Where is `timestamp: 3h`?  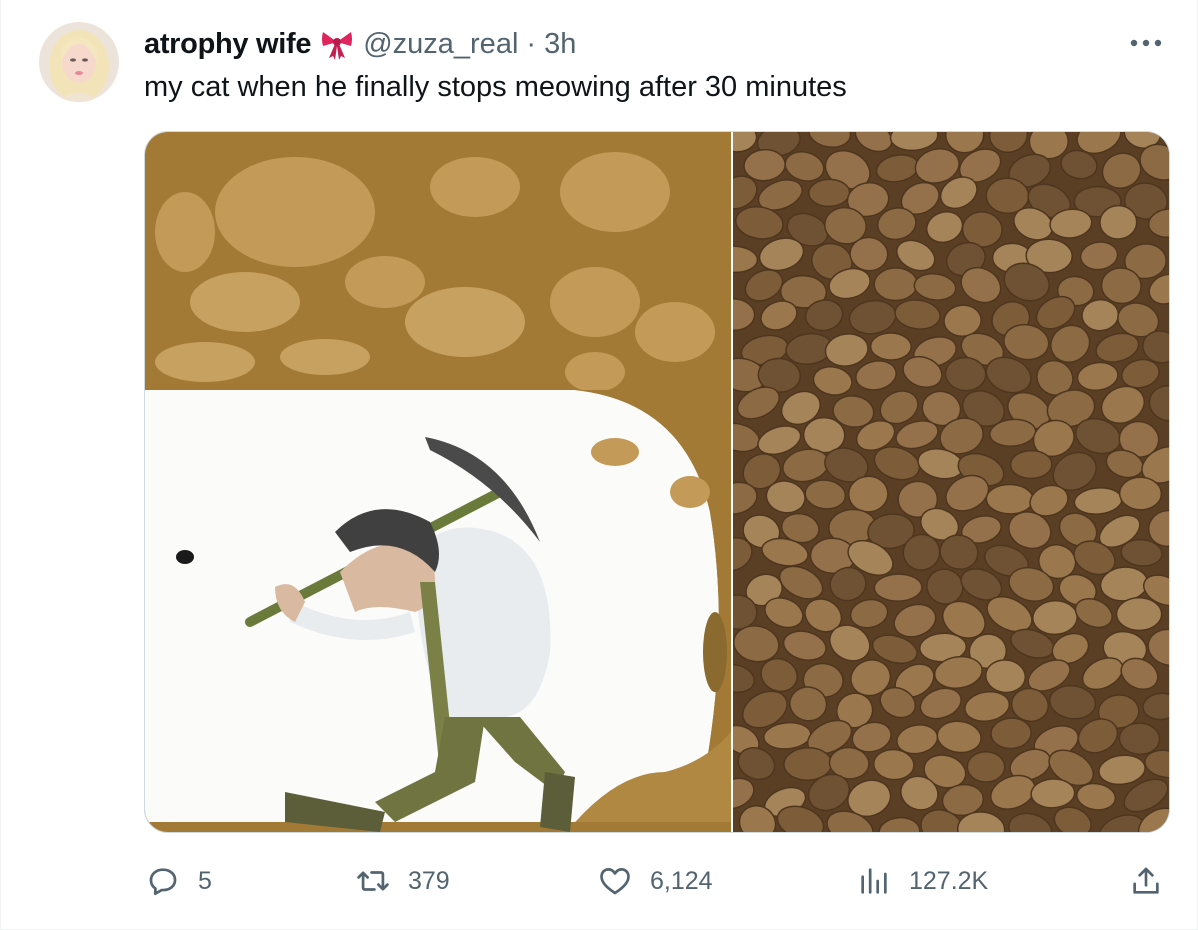 timestamp: 3h is located at coordinates (560, 44).